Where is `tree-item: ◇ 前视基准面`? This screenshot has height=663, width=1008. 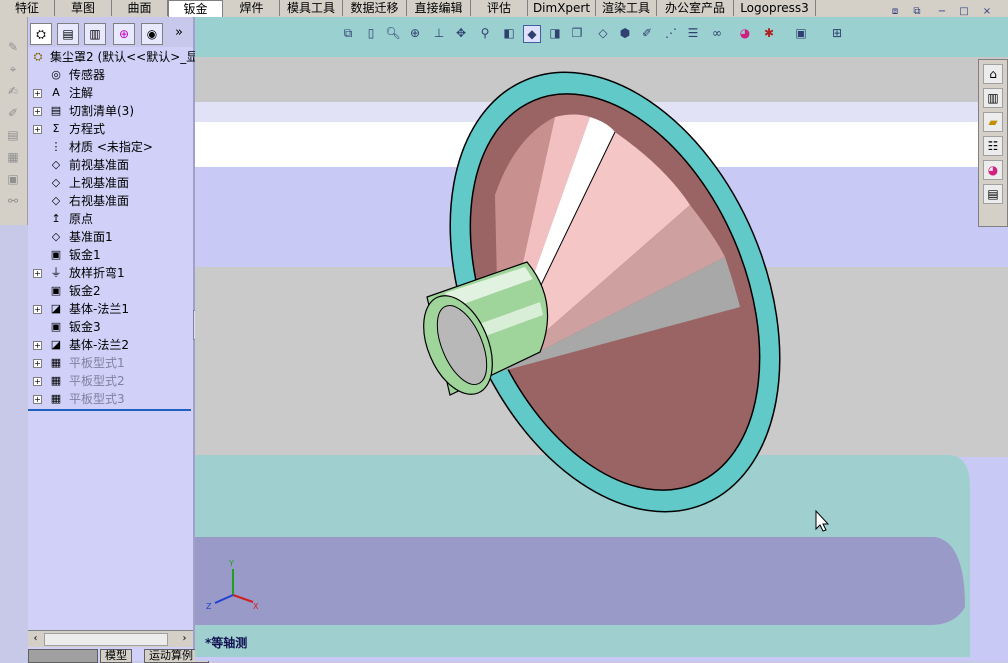 tree-item: ◇ 前视基准面 is located at coordinates (110, 165).